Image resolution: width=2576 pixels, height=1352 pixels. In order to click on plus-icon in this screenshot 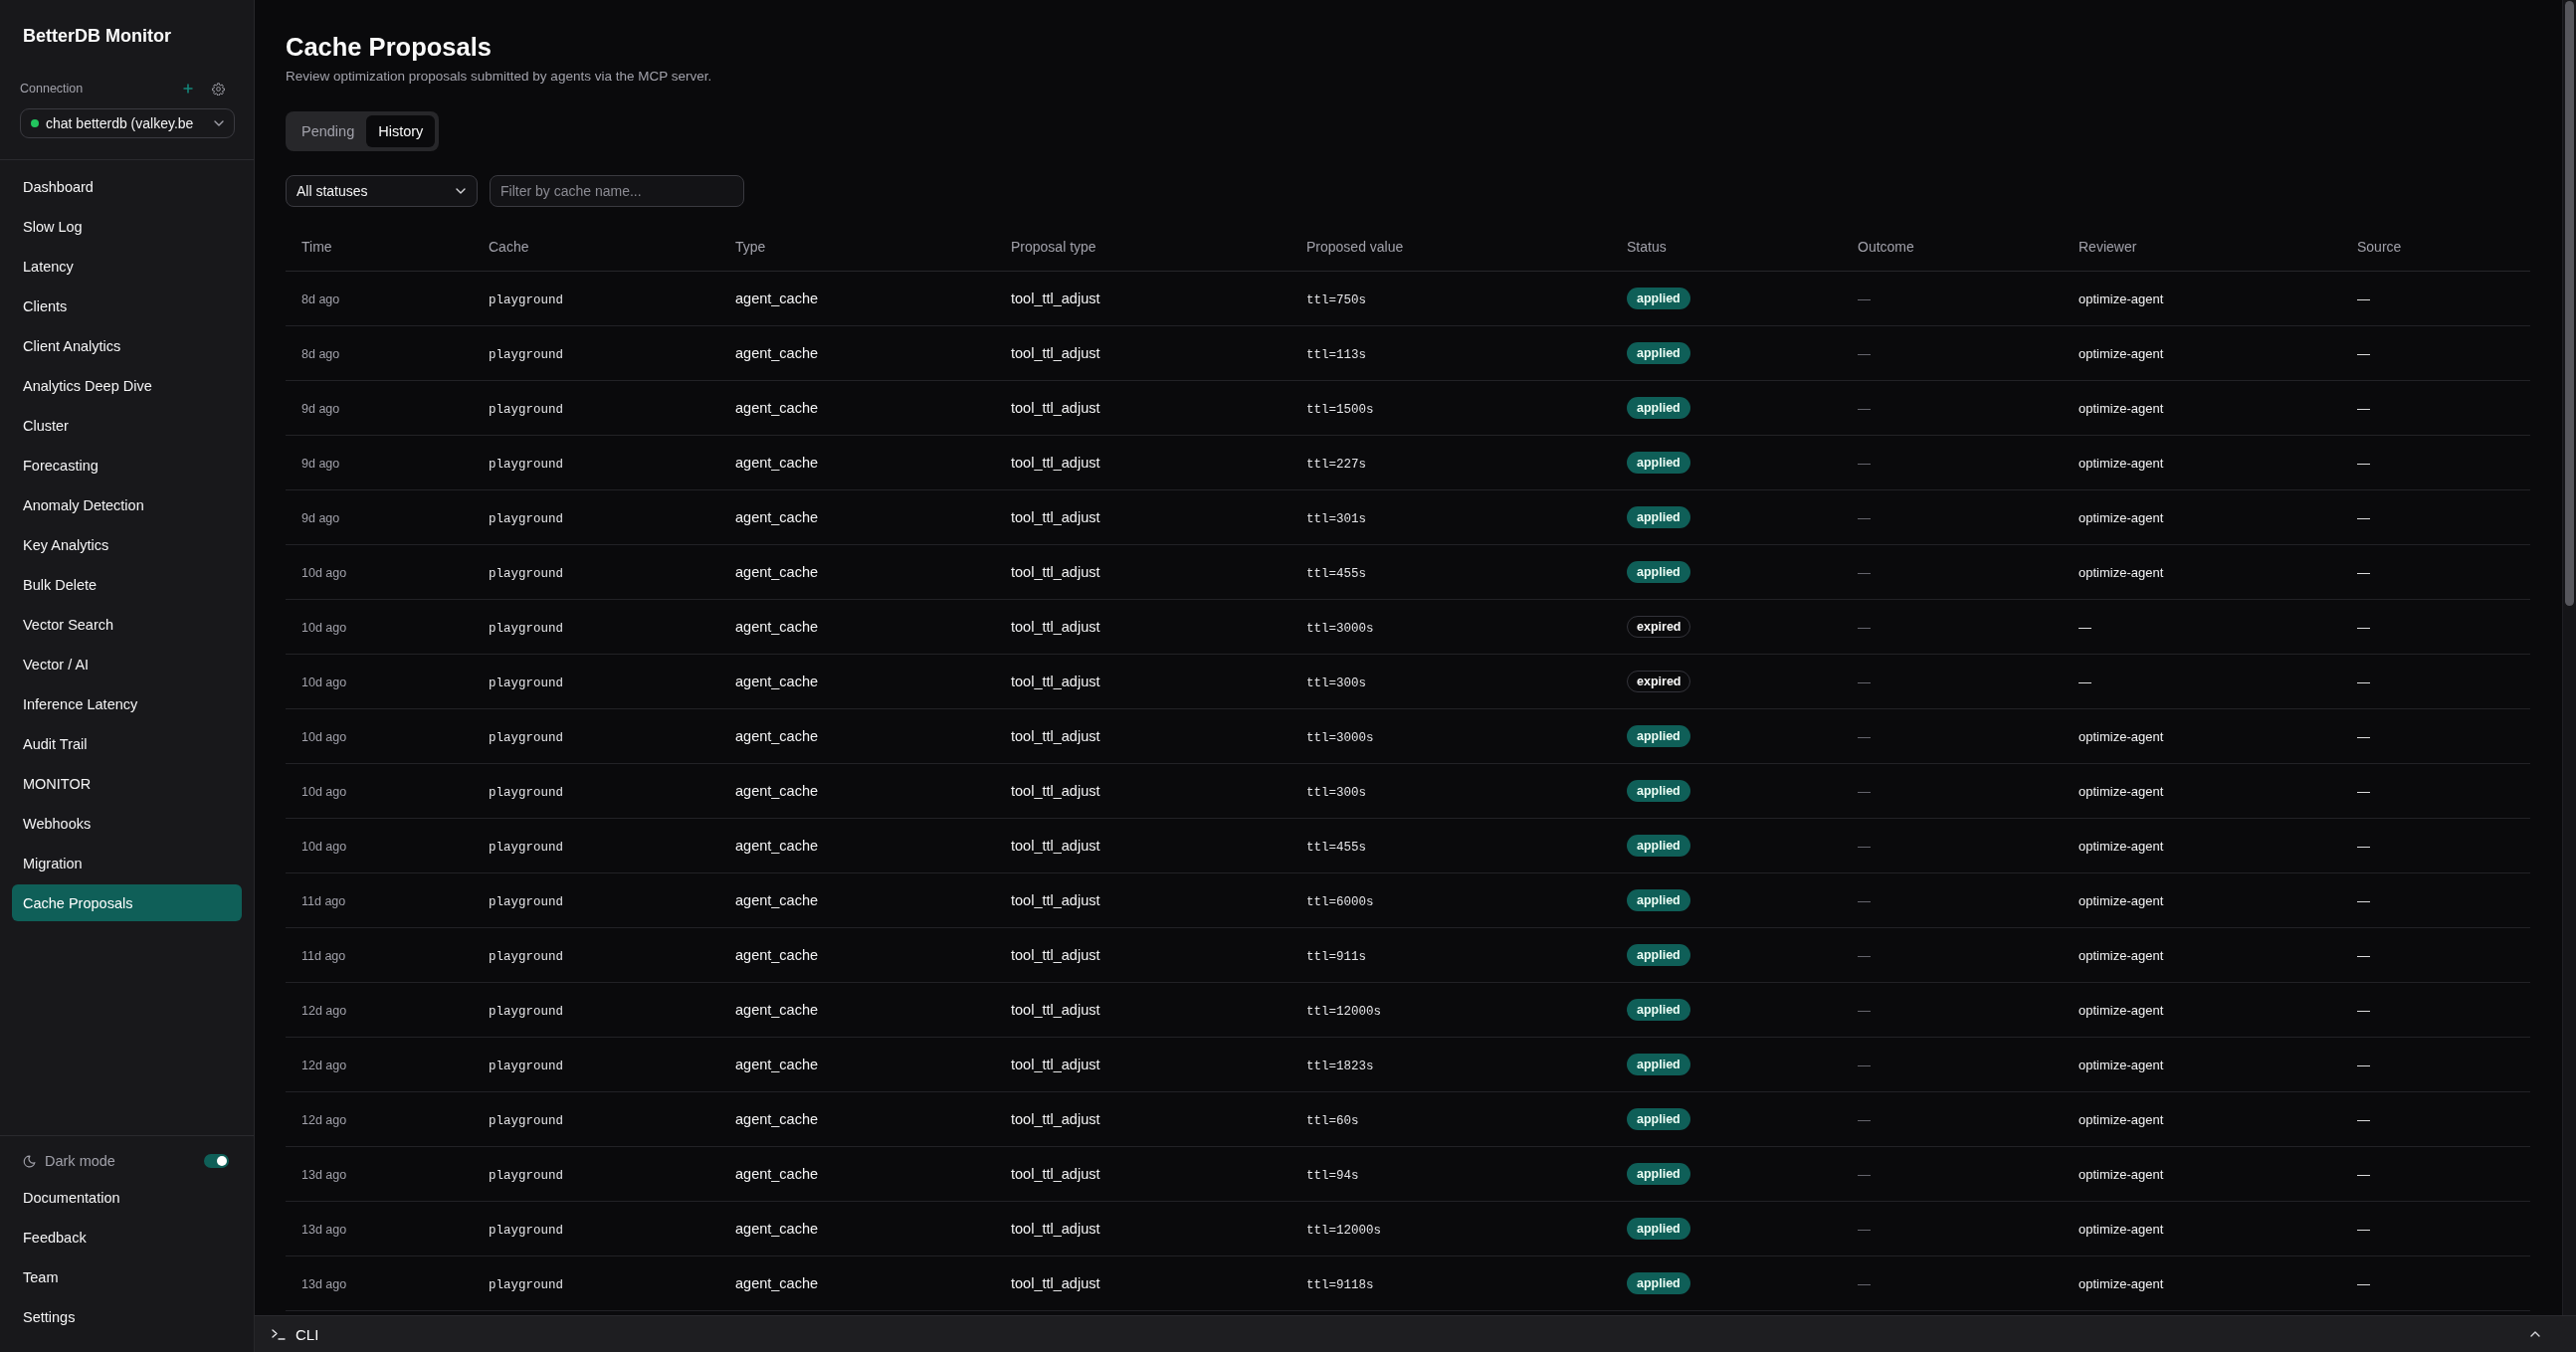, I will do `click(188, 89)`.